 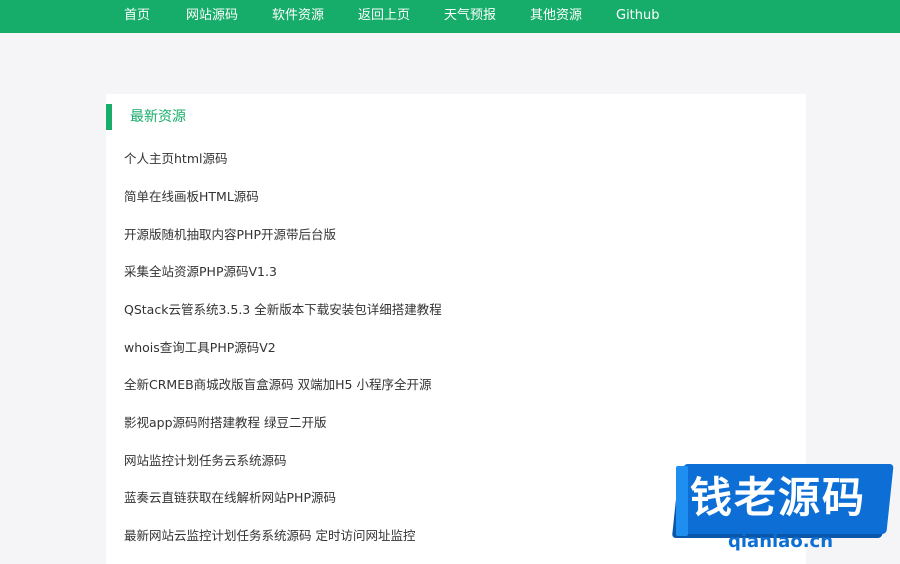 What do you see at coordinates (470, 15) in the screenshot?
I see `nav-item-weather: 天气预报` at bounding box center [470, 15].